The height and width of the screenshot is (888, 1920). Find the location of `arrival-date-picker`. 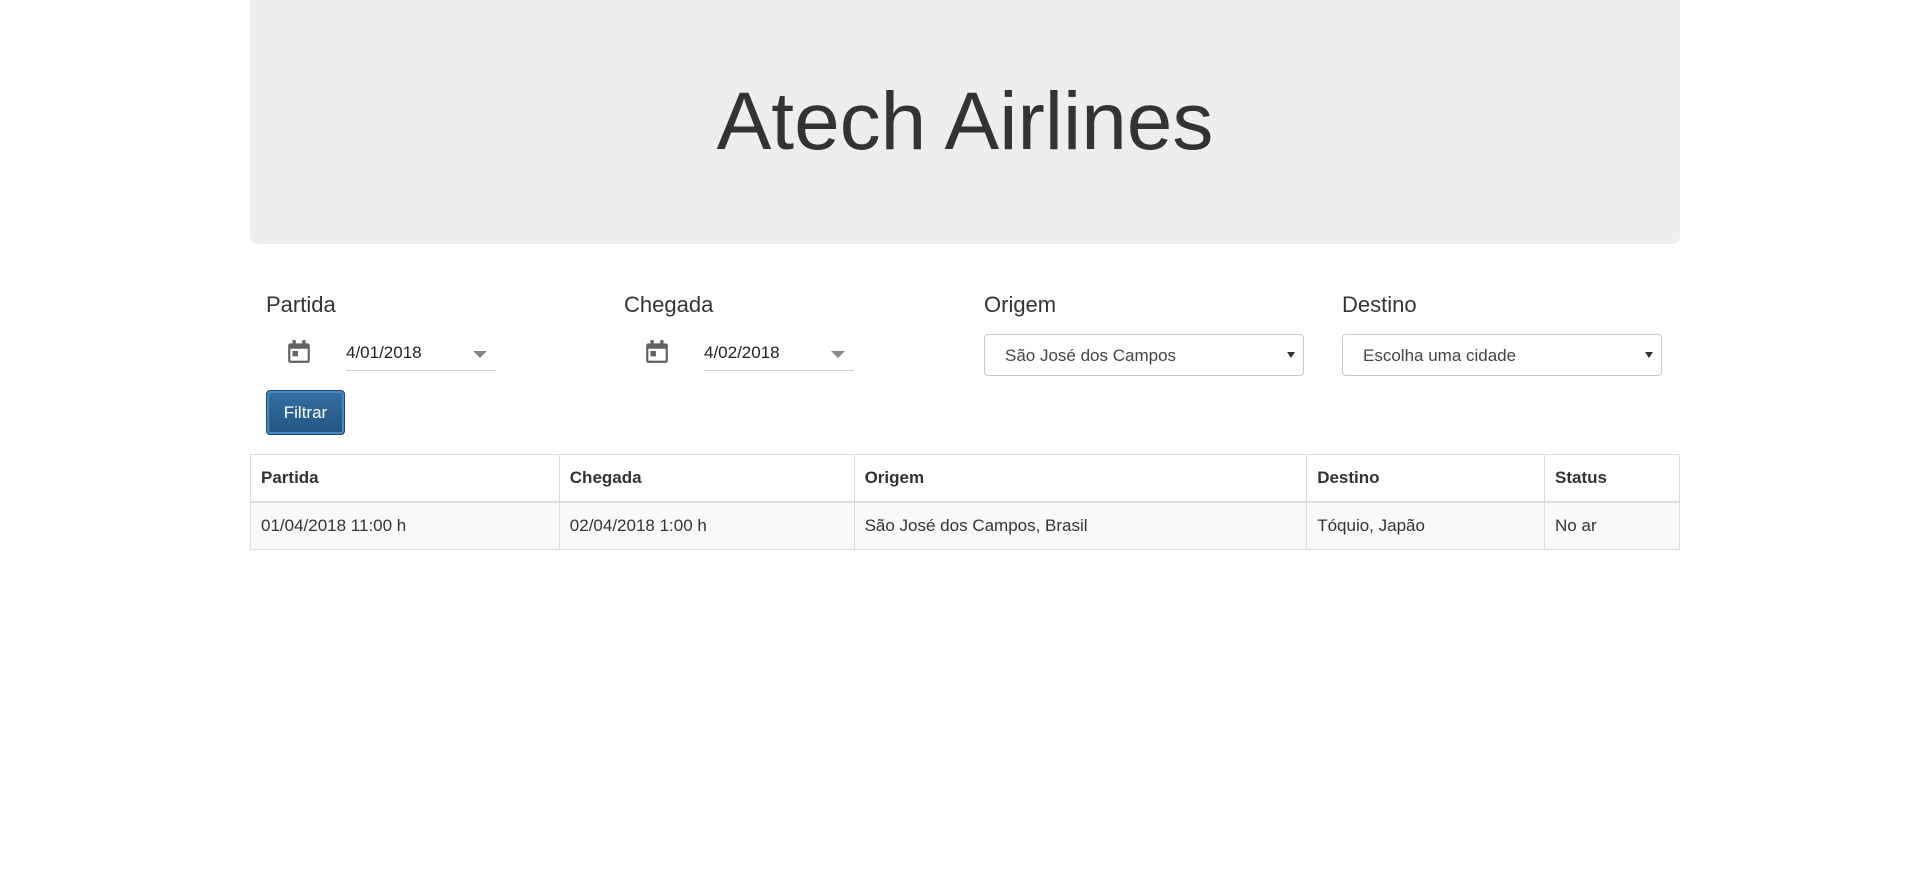

arrival-date-picker is located at coordinates (784, 354).